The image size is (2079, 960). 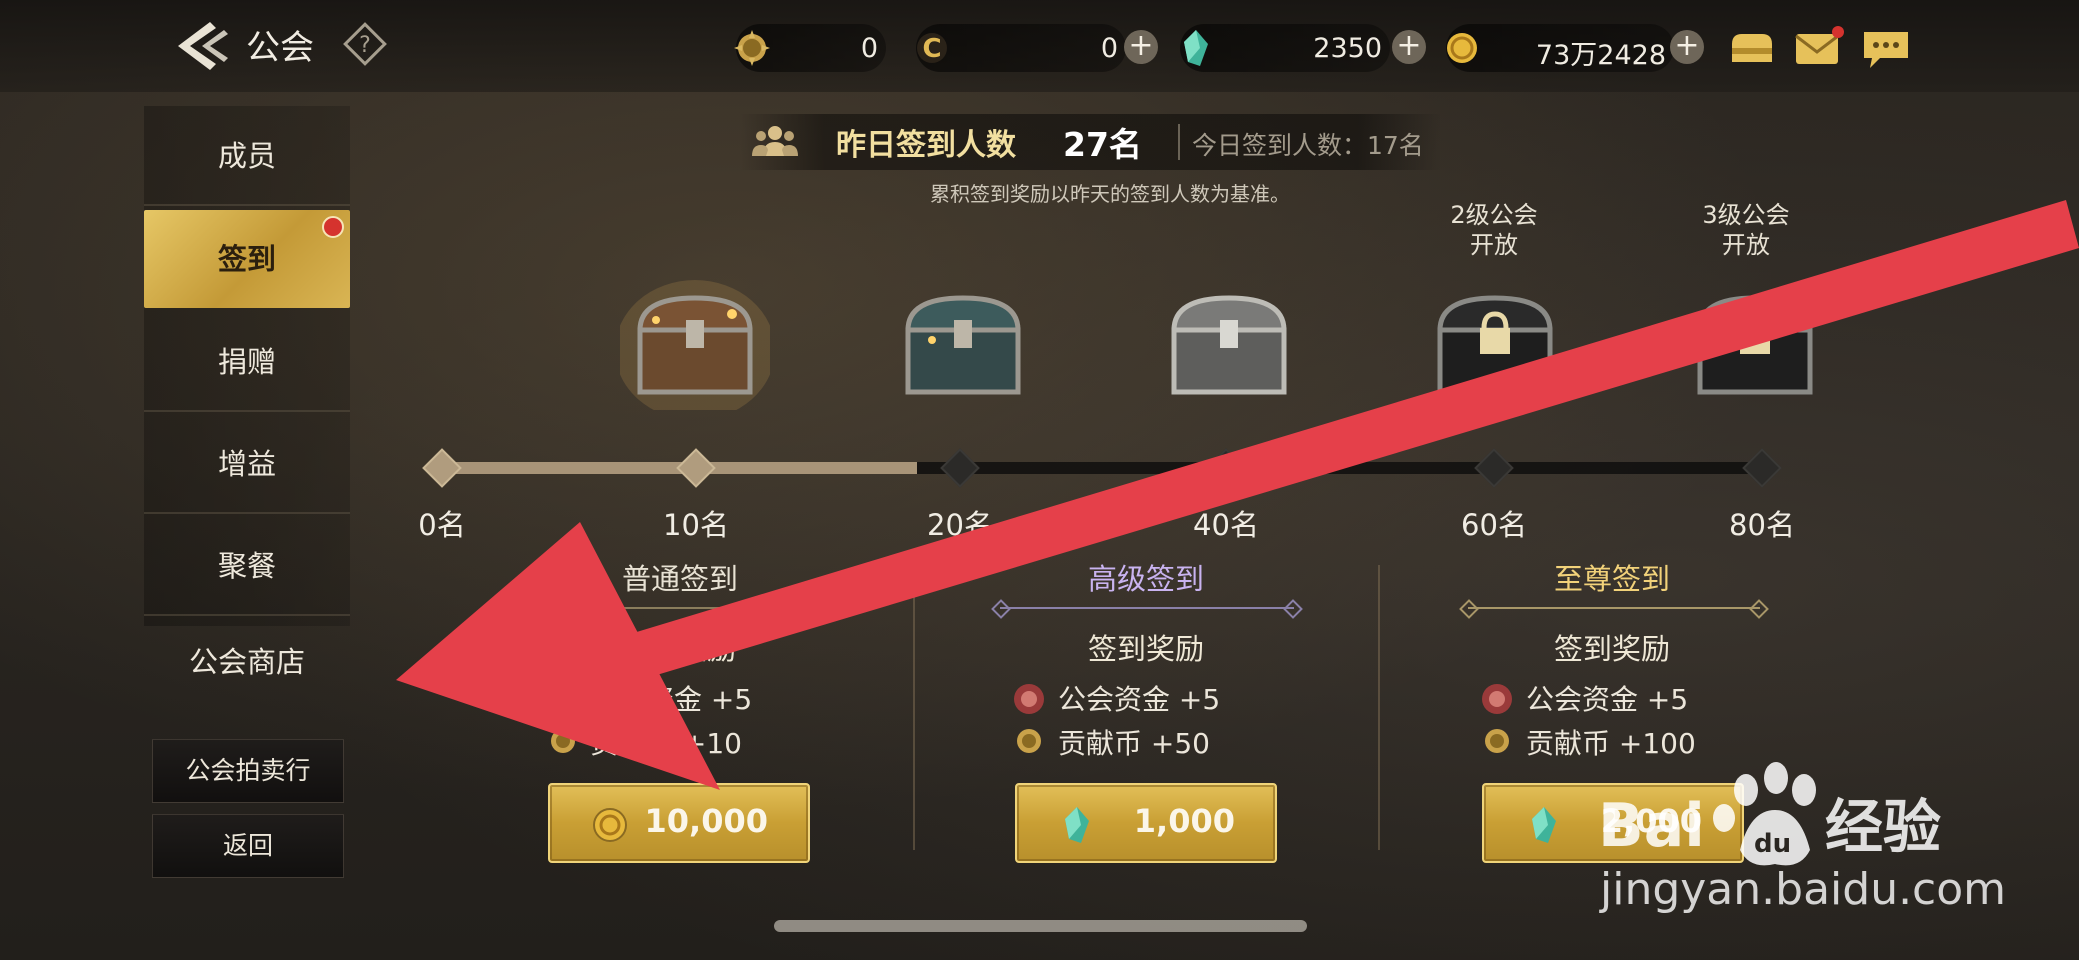 What do you see at coordinates (810, 48) in the screenshot?
I see `currency-contribution: 0` at bounding box center [810, 48].